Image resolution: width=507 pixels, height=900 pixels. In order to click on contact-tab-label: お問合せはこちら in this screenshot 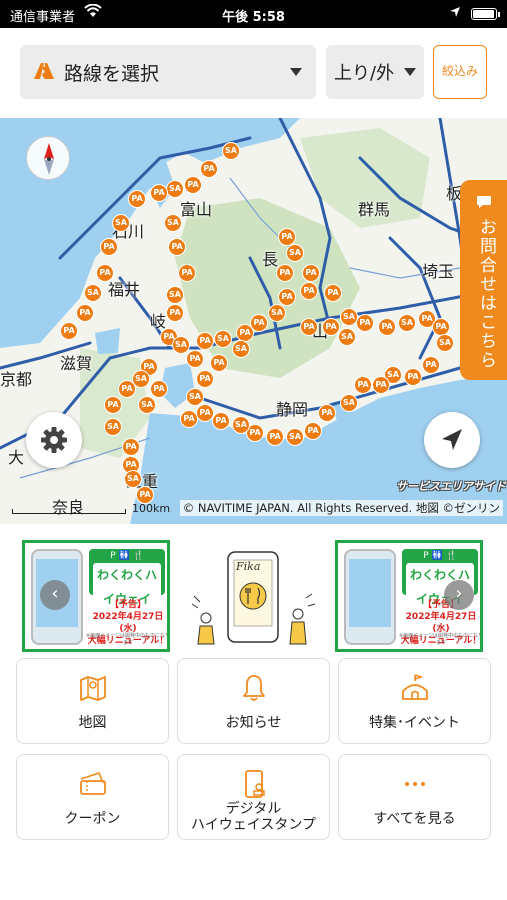, I will do `click(486, 294)`.